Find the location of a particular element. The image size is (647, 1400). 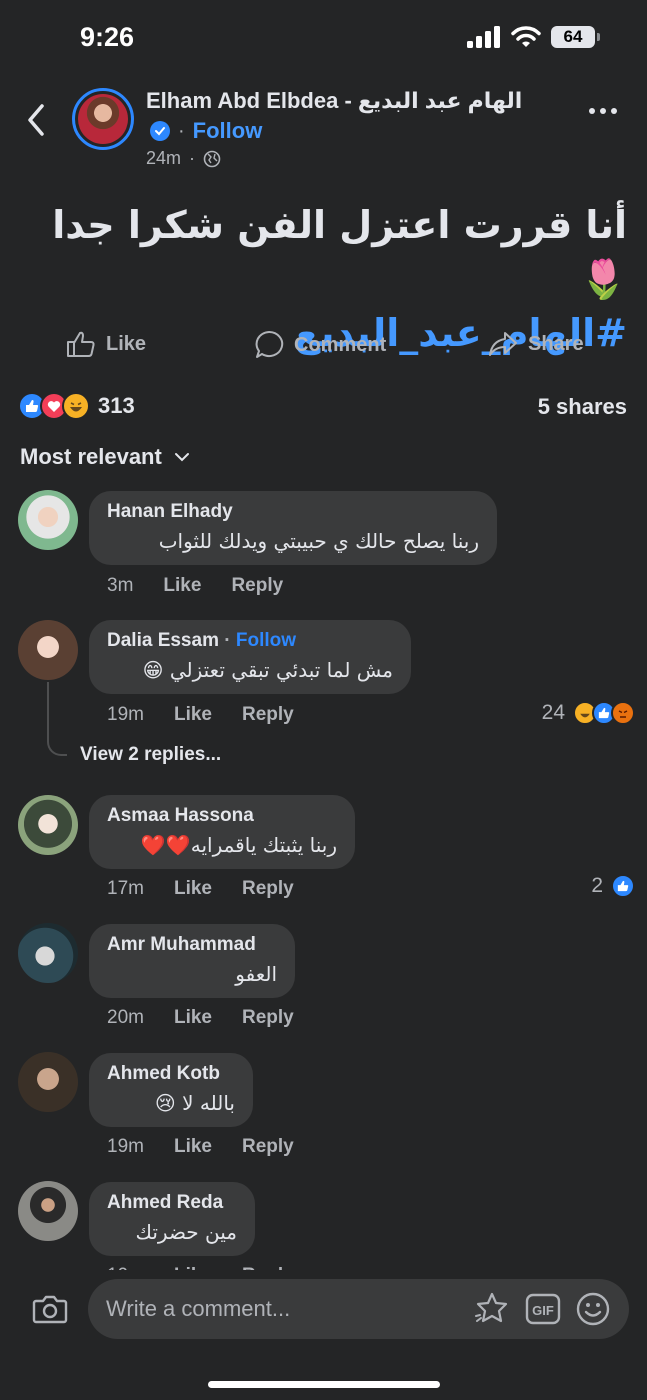

reactions-summary: 313 is located at coordinates (76, 406).